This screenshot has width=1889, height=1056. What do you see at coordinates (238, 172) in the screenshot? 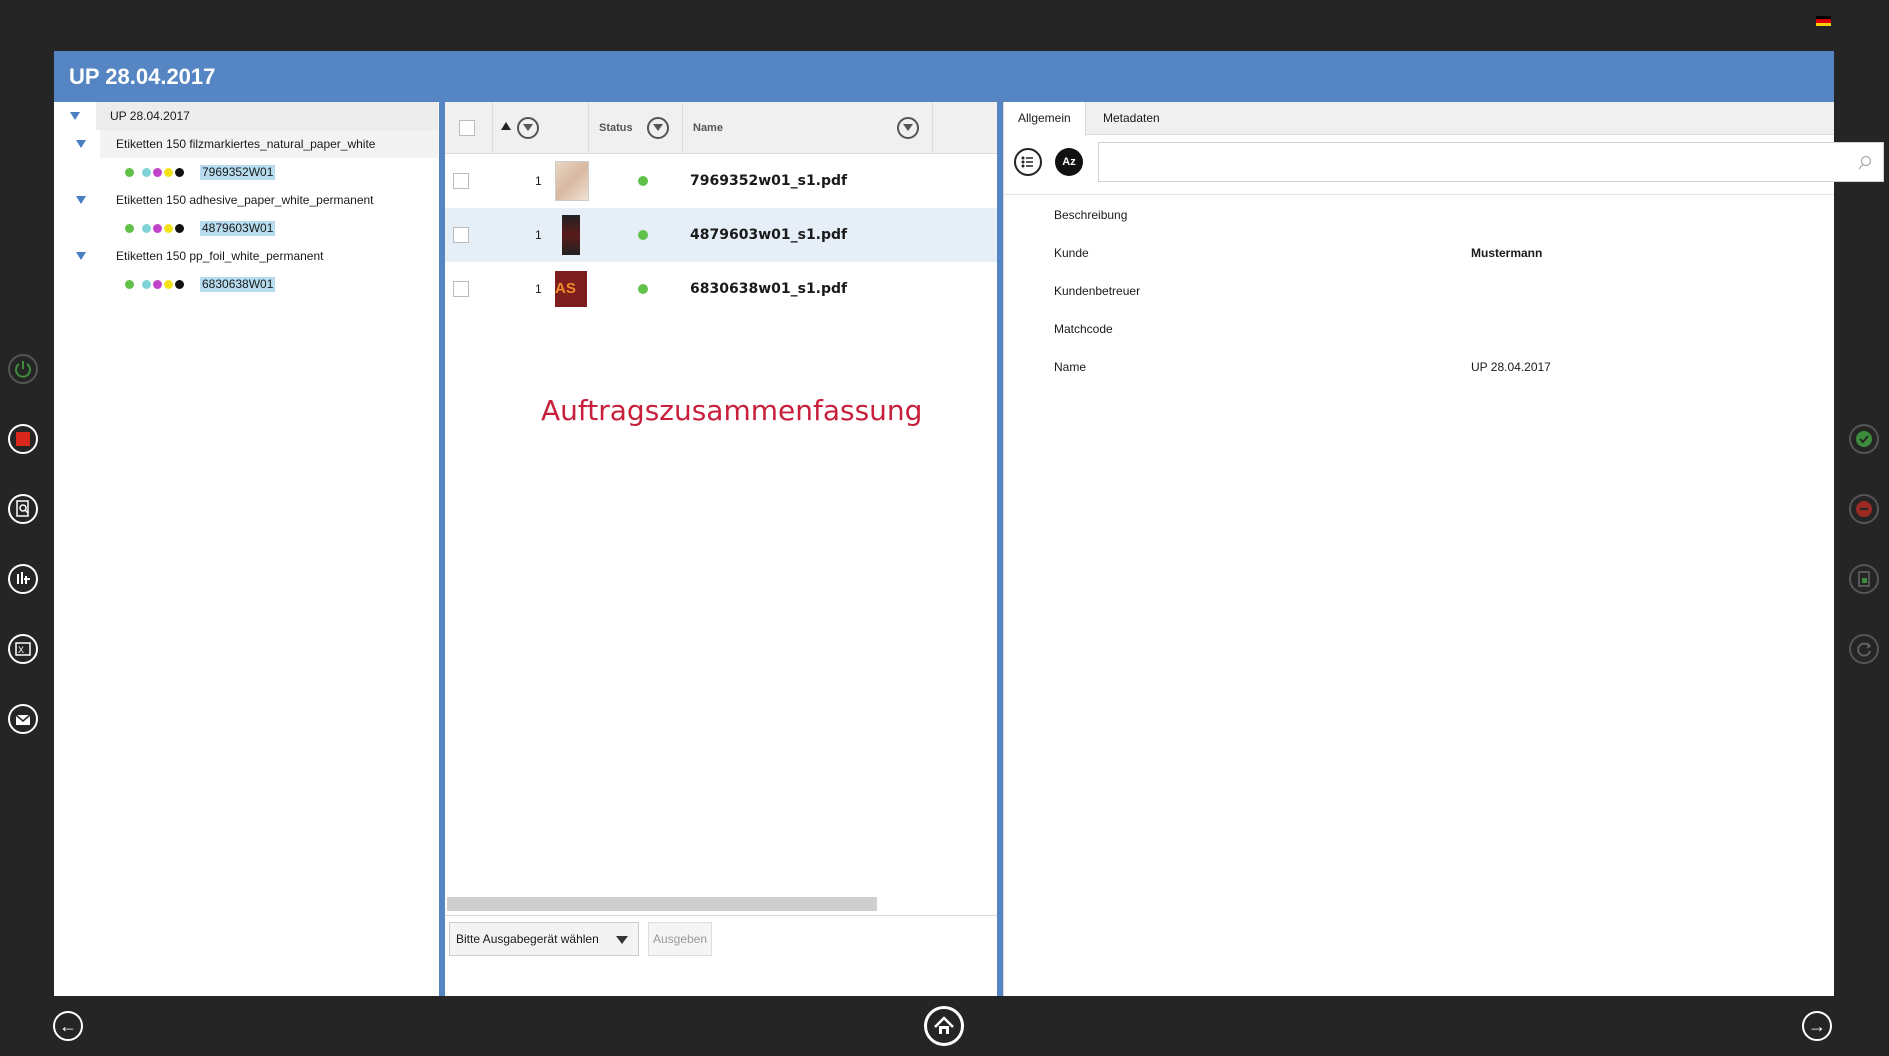
I see `job-id: 7969352W01` at bounding box center [238, 172].